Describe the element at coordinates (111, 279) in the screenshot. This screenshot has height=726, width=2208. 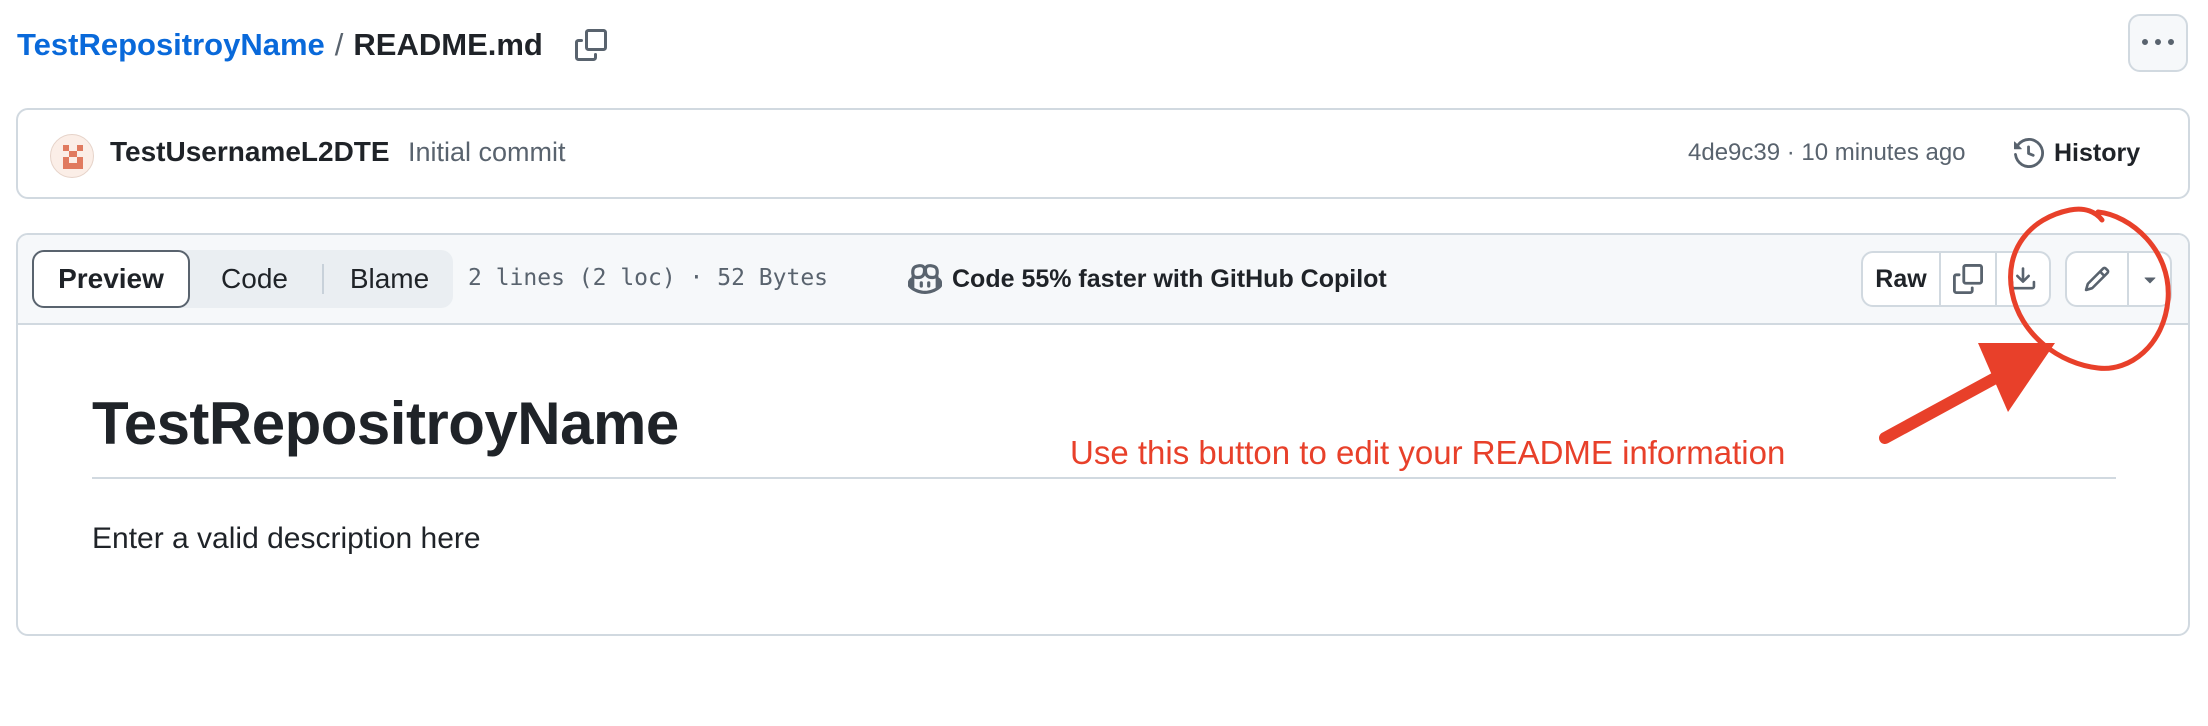
I see `tab-preview: Preview` at that location.